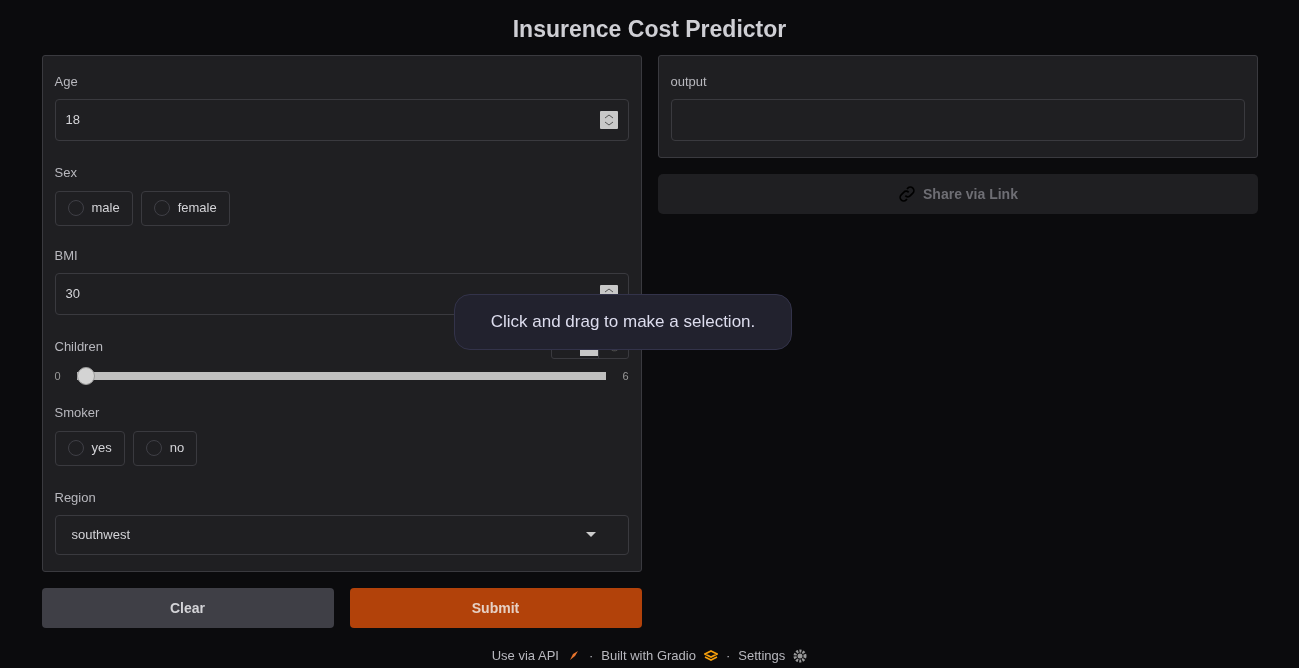 The height and width of the screenshot is (668, 1299). I want to click on field-label: Region, so click(75, 497).